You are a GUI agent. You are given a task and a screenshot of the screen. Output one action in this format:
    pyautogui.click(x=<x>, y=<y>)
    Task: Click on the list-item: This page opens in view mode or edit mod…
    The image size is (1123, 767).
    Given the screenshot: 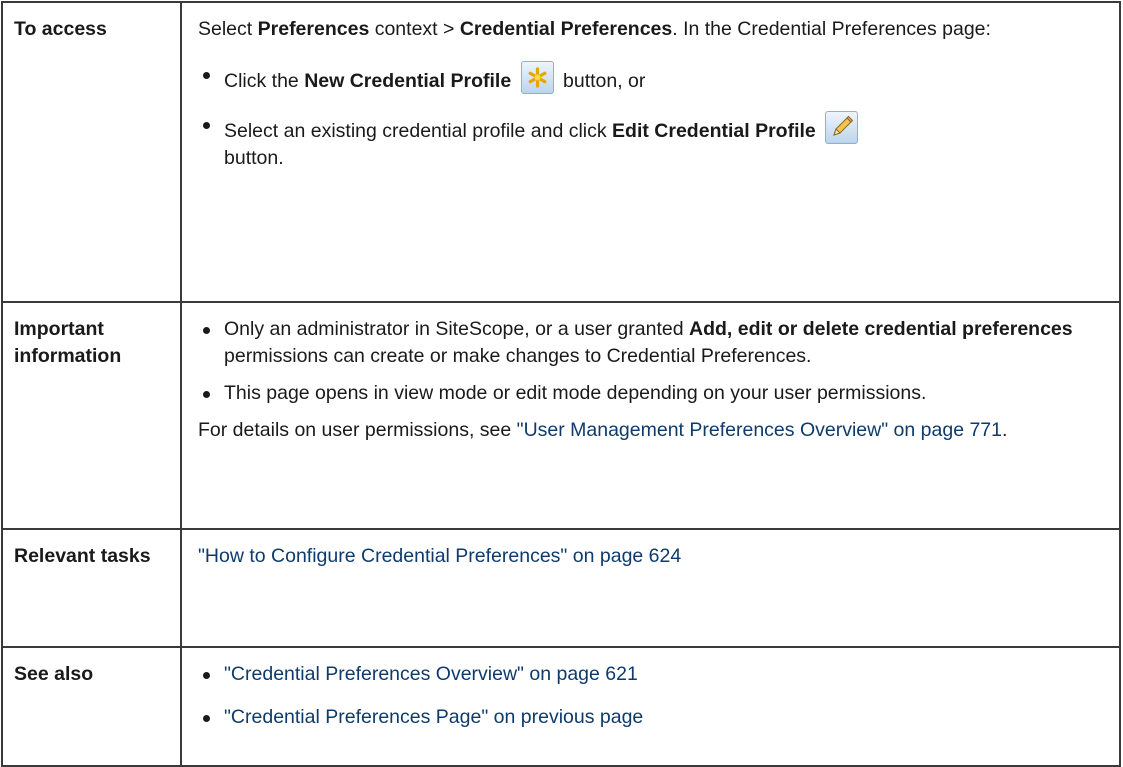 What is the action you would take?
    pyautogui.click(x=649, y=393)
    